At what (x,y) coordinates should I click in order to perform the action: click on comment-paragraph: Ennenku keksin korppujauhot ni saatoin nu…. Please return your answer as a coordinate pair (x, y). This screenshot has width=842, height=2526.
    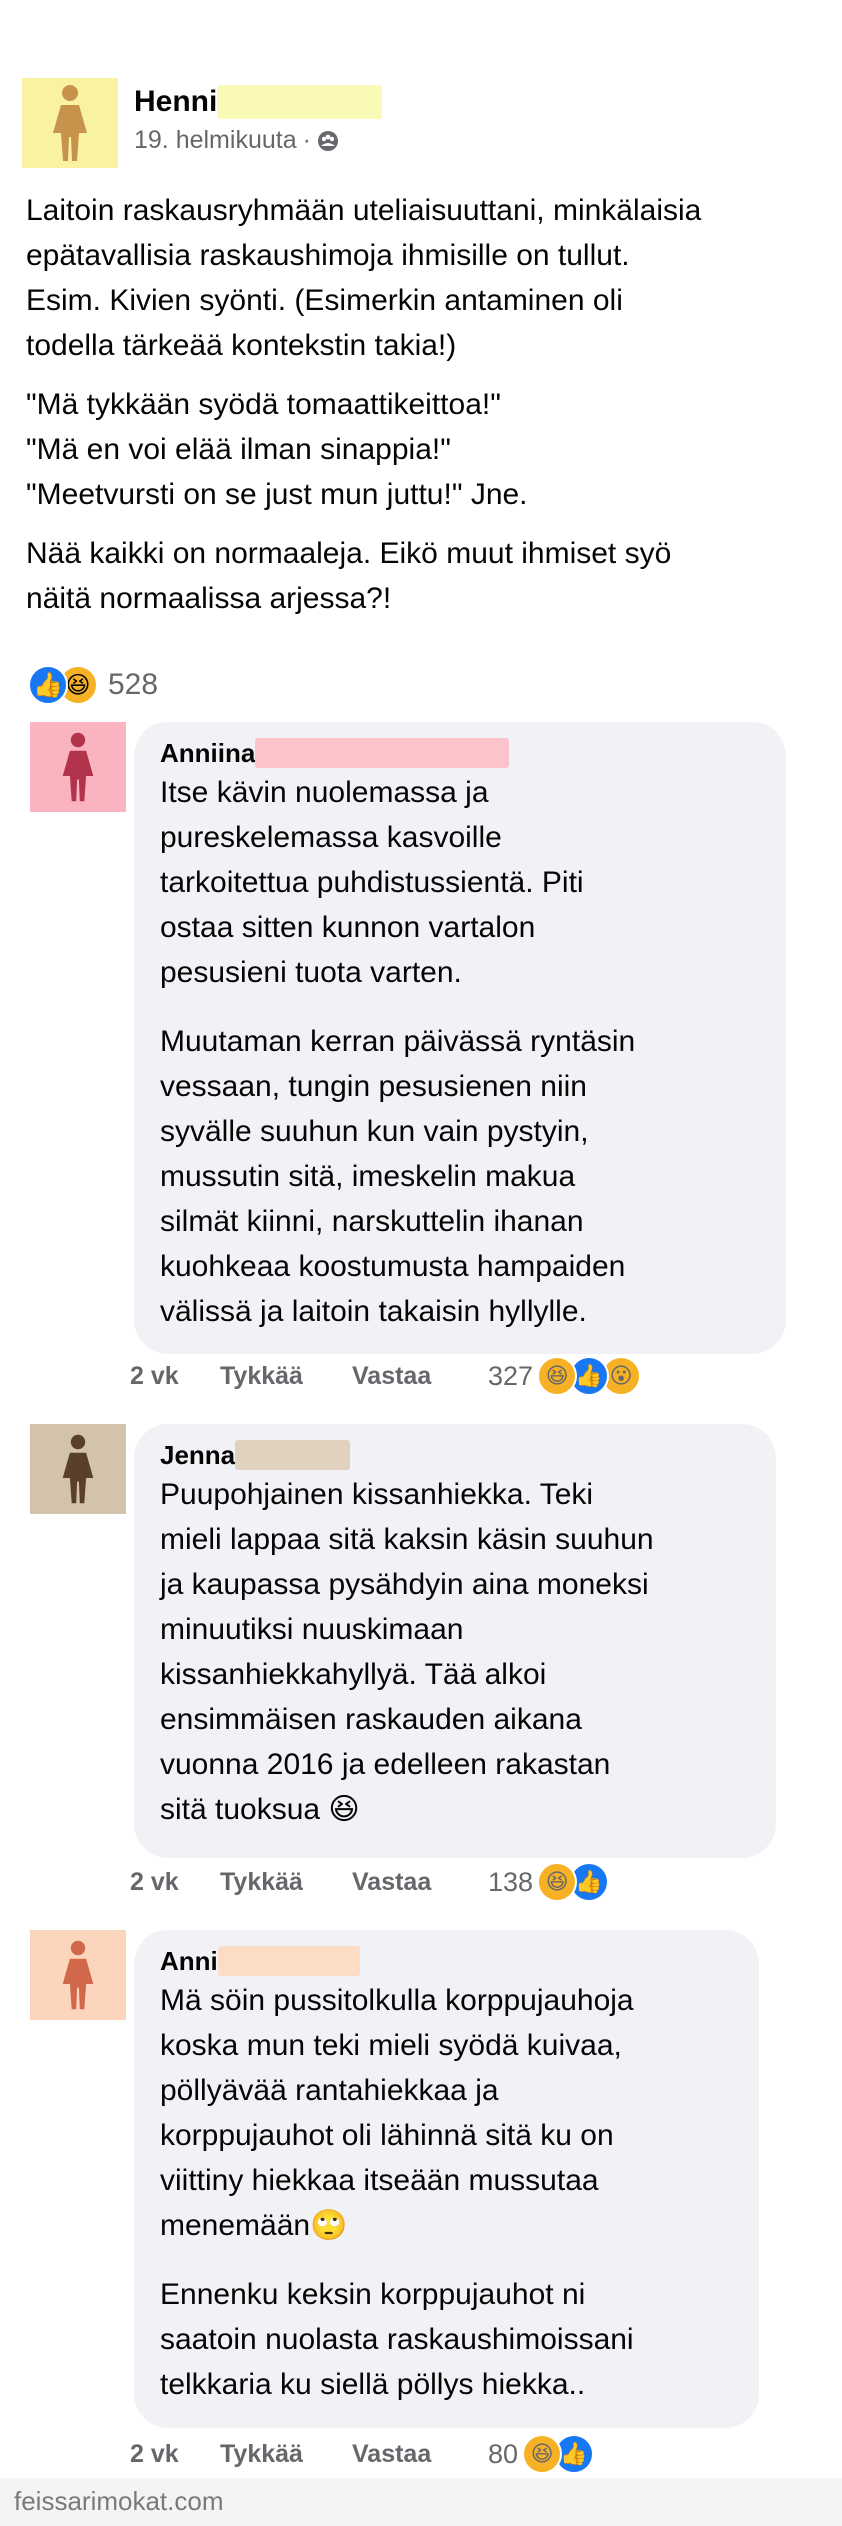
    Looking at the image, I should click on (446, 2339).